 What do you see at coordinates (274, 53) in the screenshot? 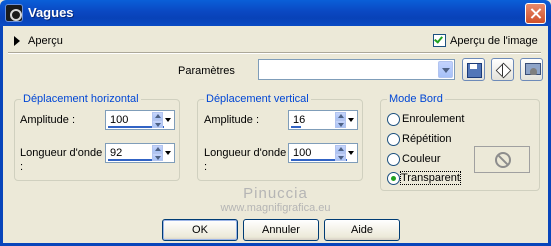
I see `separator` at bounding box center [274, 53].